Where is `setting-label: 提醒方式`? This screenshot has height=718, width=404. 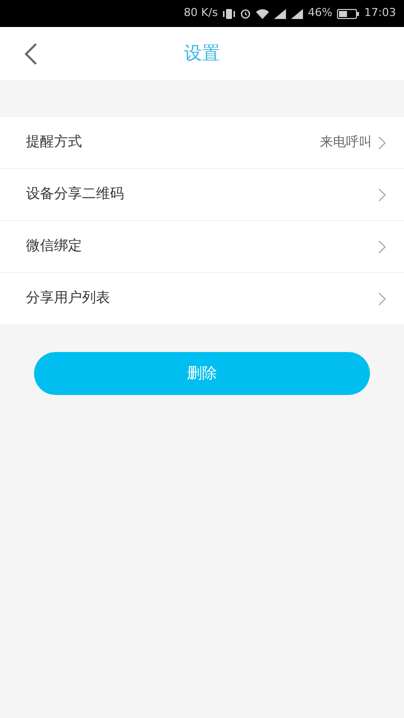 setting-label: 提醒方式 is located at coordinates (54, 142).